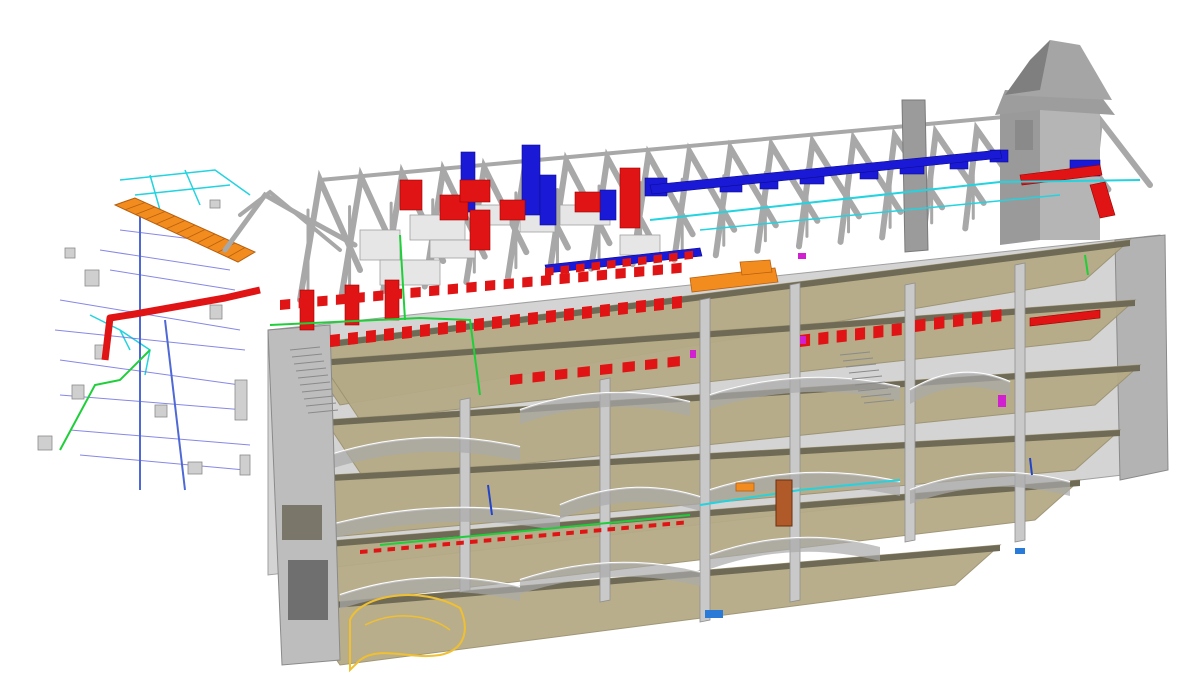  What do you see at coordinates (185, 230) in the screenshot?
I see `stair-ramp` at bounding box center [185, 230].